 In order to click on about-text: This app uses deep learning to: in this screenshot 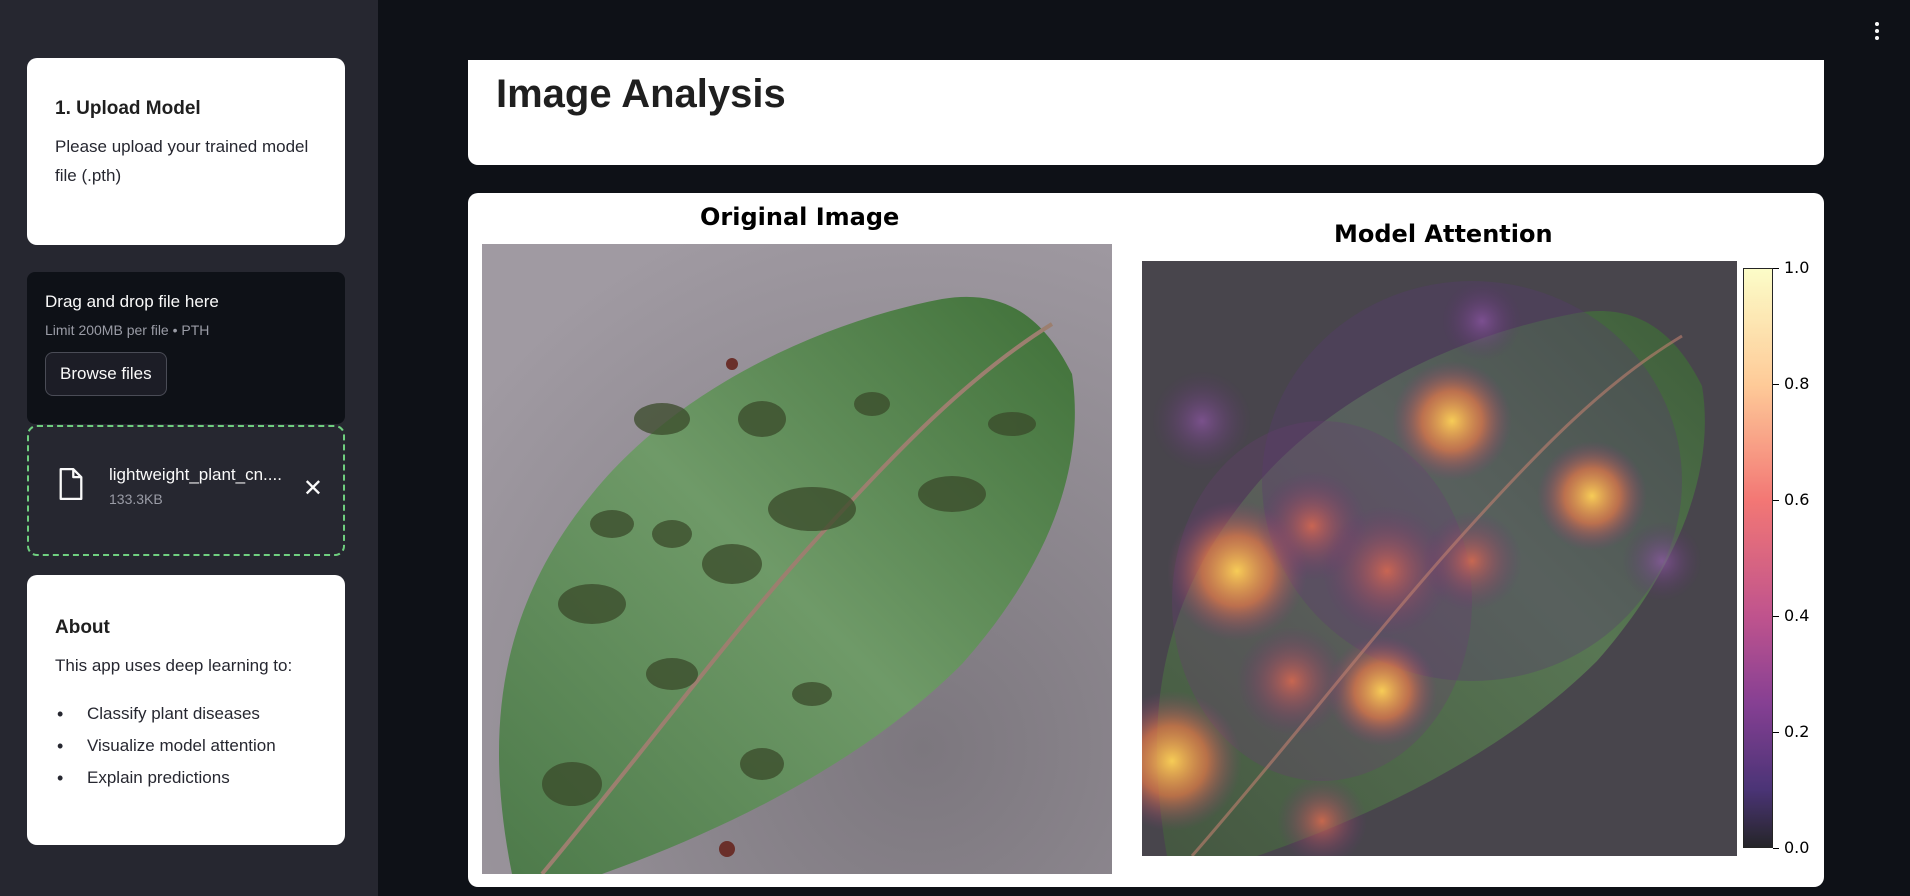, I will do `click(174, 665)`.